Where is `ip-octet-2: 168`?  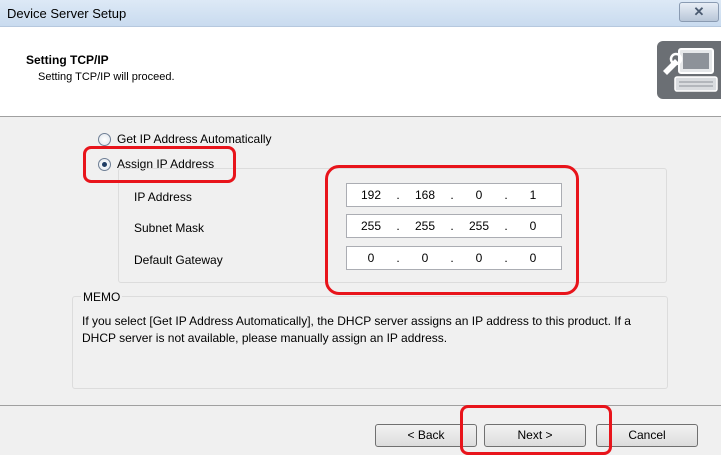 ip-octet-2: 168 is located at coordinates (425, 195).